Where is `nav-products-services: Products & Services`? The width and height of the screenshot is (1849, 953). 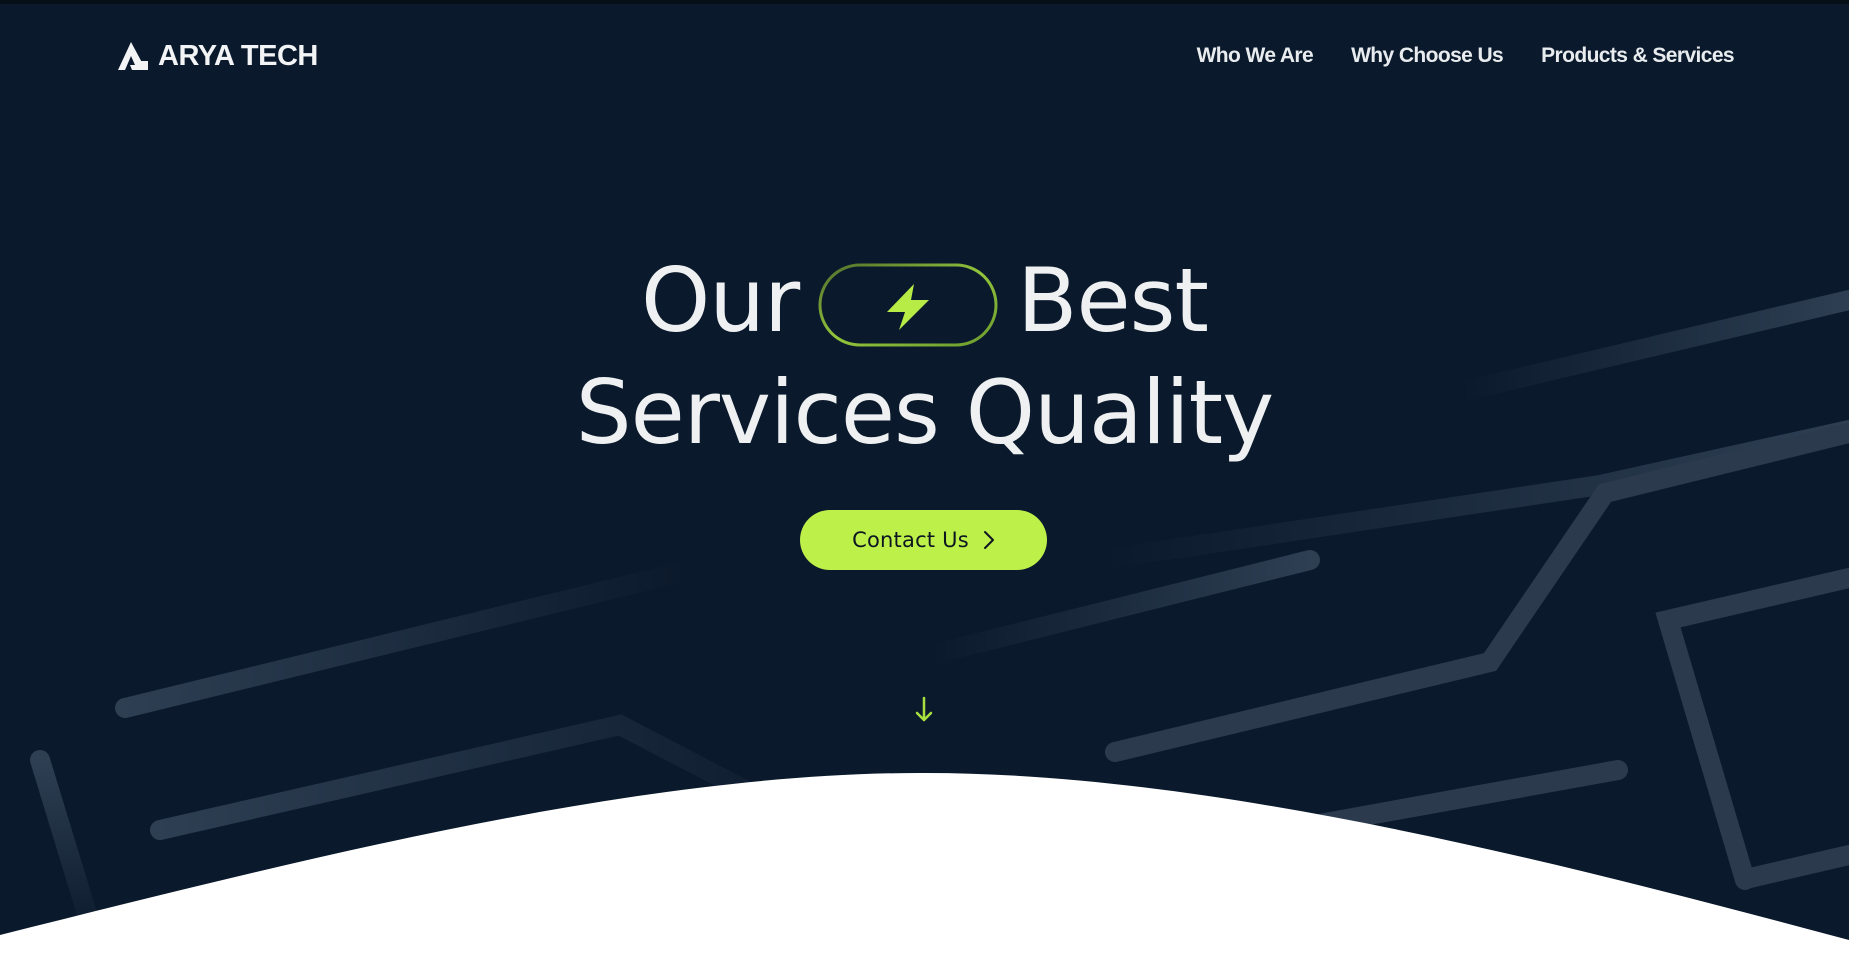 nav-products-services: Products & Services is located at coordinates (1637, 56).